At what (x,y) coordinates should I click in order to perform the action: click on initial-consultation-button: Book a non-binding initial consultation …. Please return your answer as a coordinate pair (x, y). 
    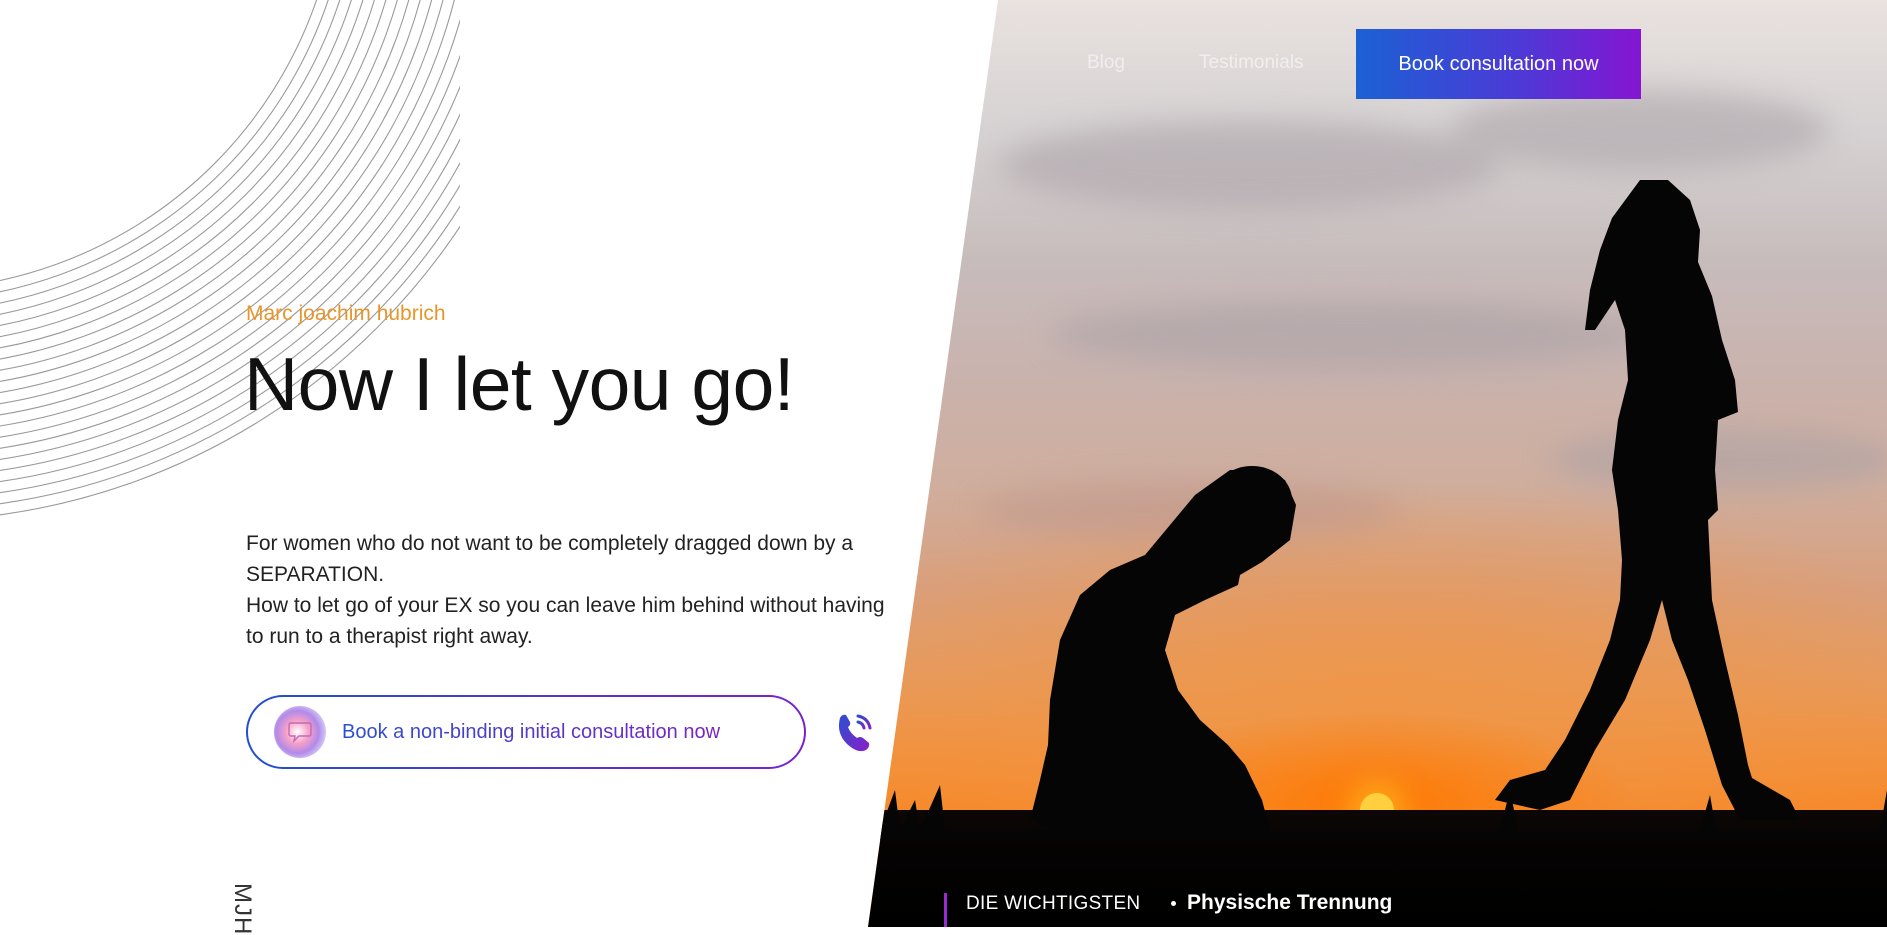
    Looking at the image, I should click on (526, 732).